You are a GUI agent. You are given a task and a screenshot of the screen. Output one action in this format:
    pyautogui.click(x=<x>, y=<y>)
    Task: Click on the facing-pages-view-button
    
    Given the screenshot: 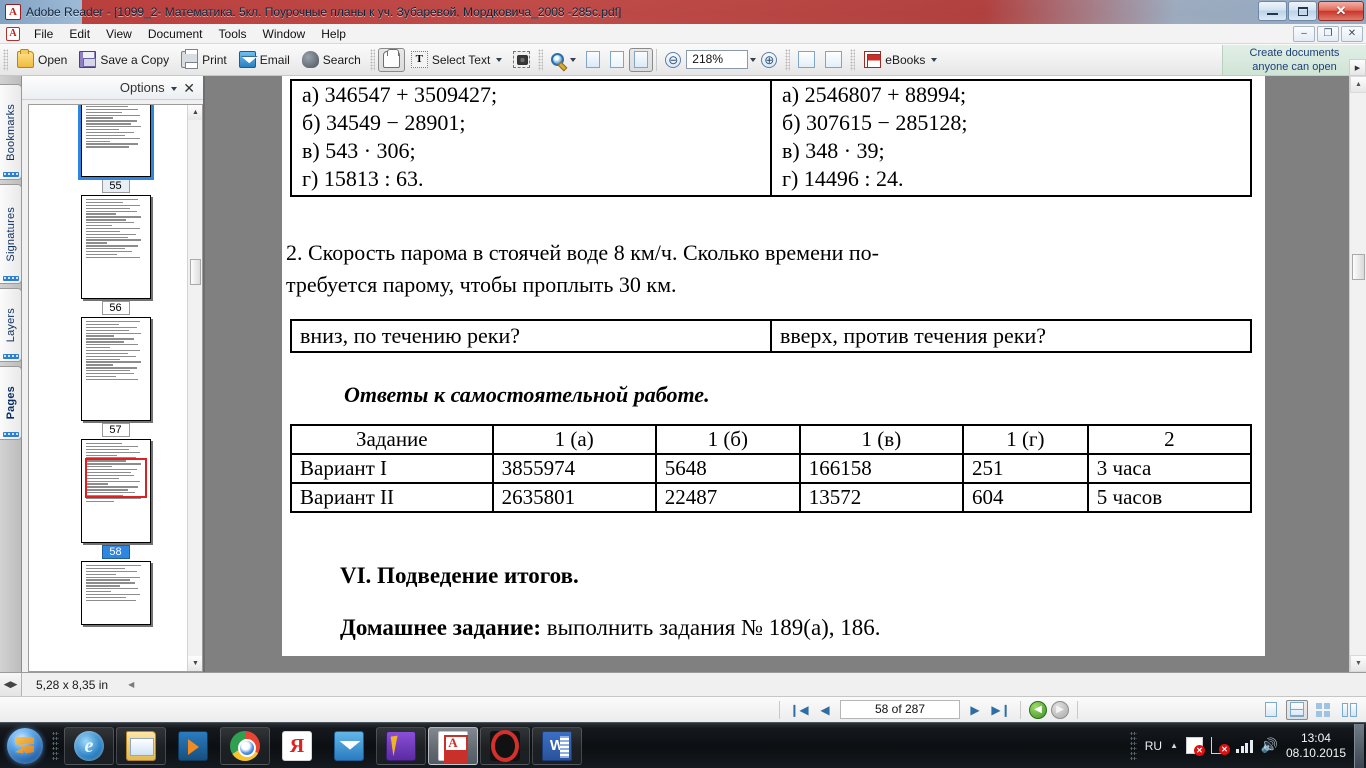 What is the action you would take?
    pyautogui.click(x=1323, y=710)
    